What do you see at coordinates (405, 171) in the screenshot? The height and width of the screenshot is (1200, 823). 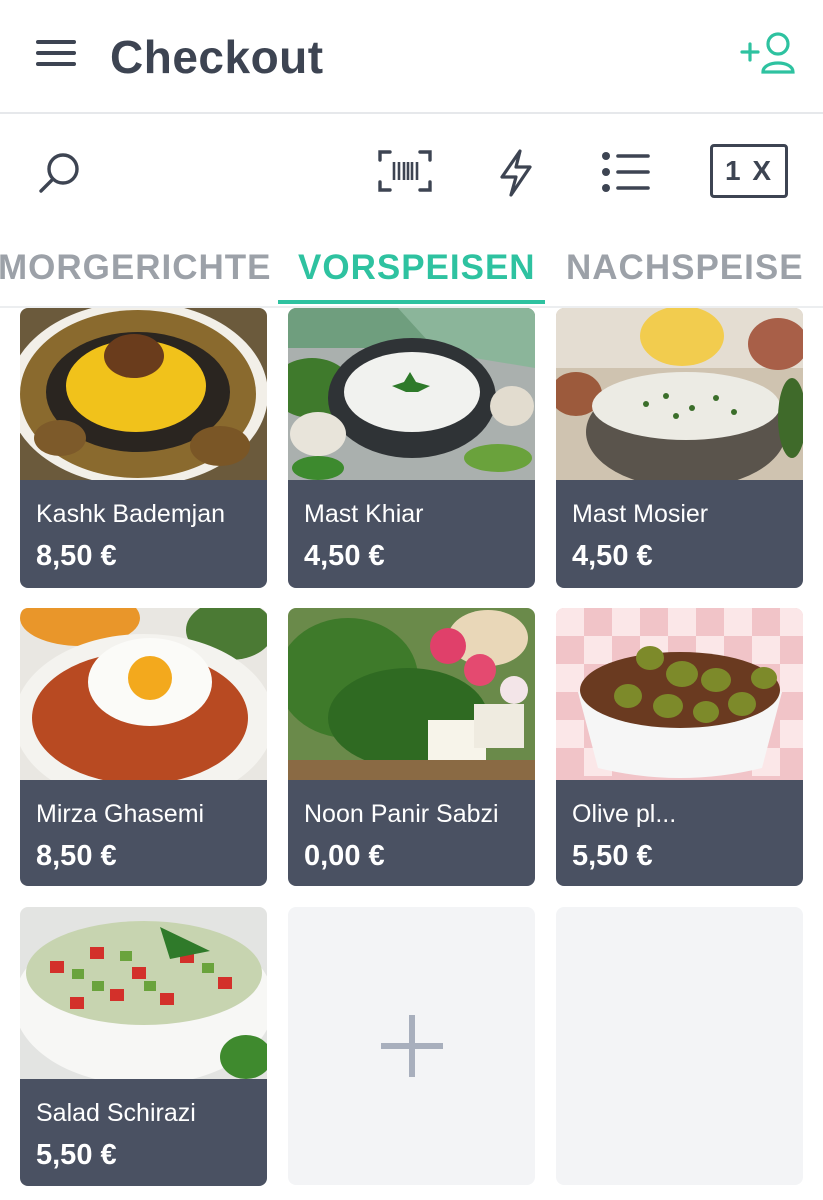 I see `barcode-scan-icon` at bounding box center [405, 171].